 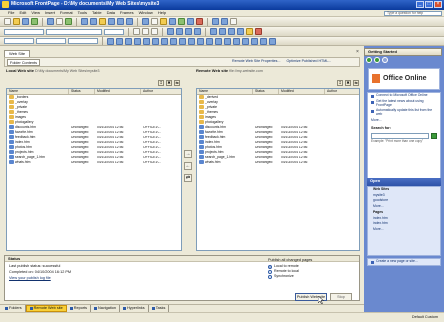 What do you see at coordinates (161, 91) in the screenshot?
I see `col-author-header: Author` at bounding box center [161, 91].